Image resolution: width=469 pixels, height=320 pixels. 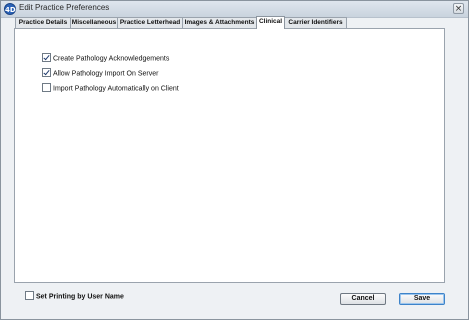 What do you see at coordinates (46, 72) in the screenshot?
I see `allow-pathology-import-checkbox` at bounding box center [46, 72].